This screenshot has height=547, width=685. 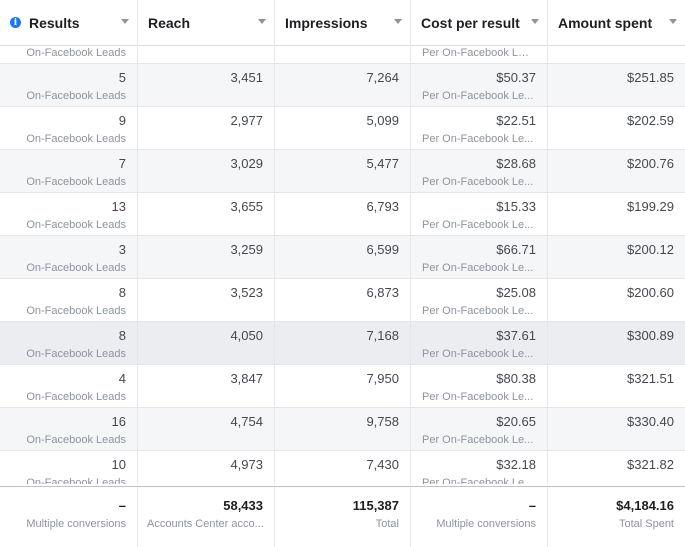 I want to click on column-header-label: Amount spent, so click(x=605, y=22).